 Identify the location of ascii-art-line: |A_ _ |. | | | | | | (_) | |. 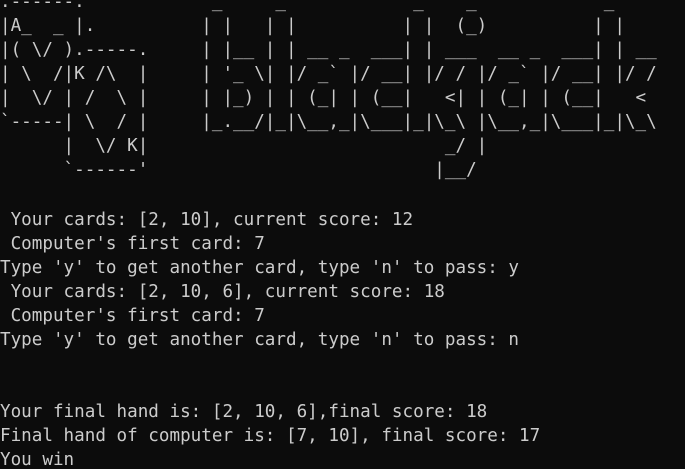
(328, 26).